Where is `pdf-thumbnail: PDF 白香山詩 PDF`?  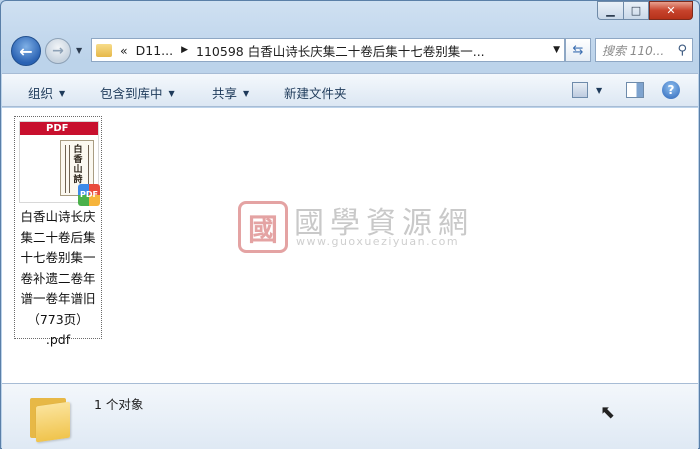 pdf-thumbnail: PDF 白香山詩 PDF is located at coordinates (59, 163).